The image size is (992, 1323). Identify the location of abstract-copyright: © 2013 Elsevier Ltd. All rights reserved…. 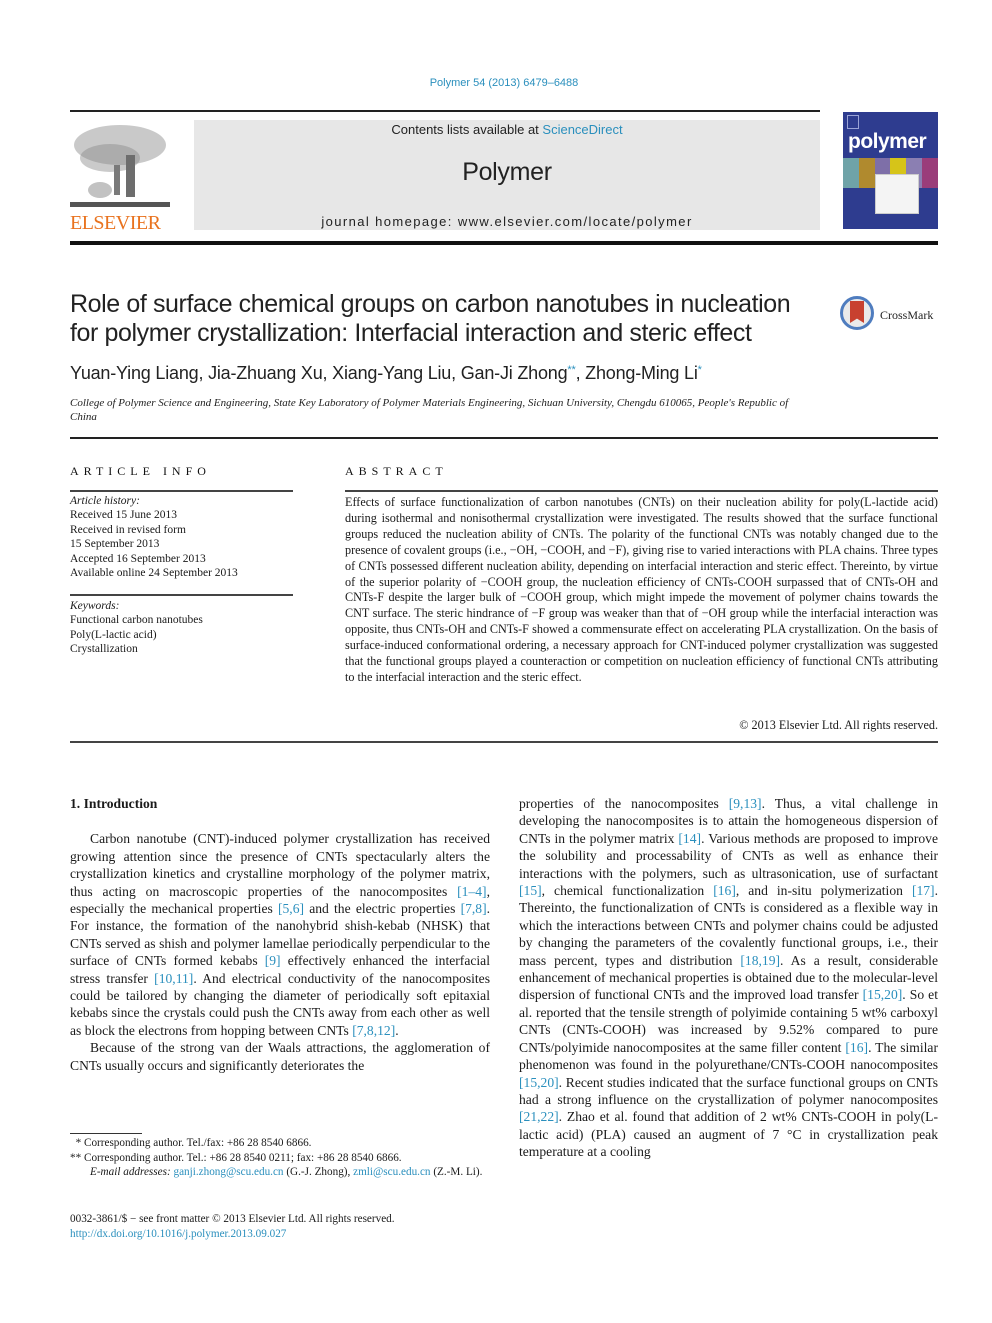
(838, 725).